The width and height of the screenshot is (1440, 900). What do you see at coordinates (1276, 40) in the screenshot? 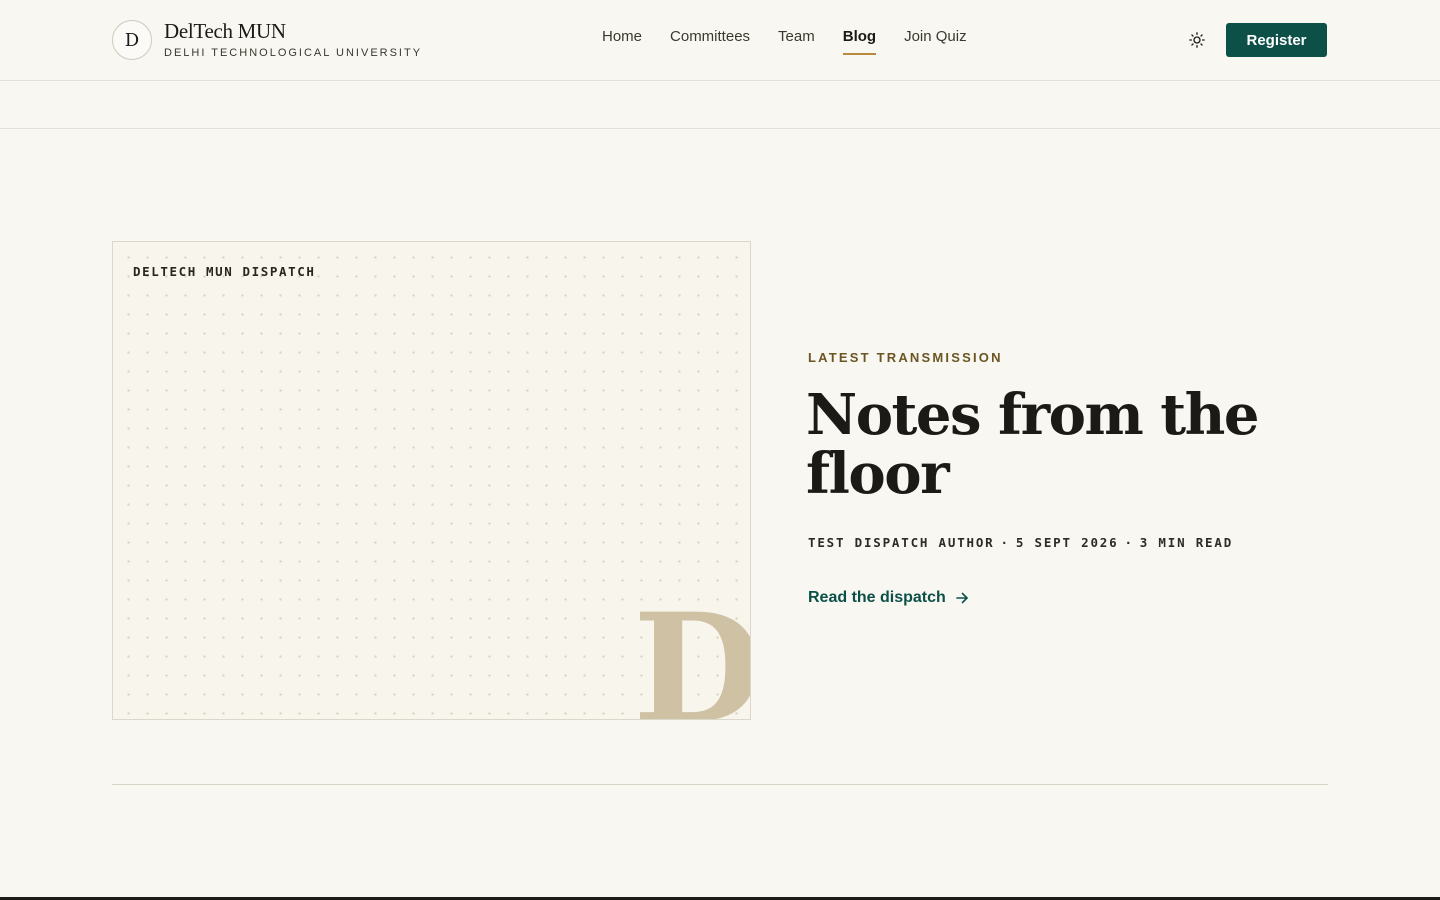
I see `register-button: Register` at bounding box center [1276, 40].